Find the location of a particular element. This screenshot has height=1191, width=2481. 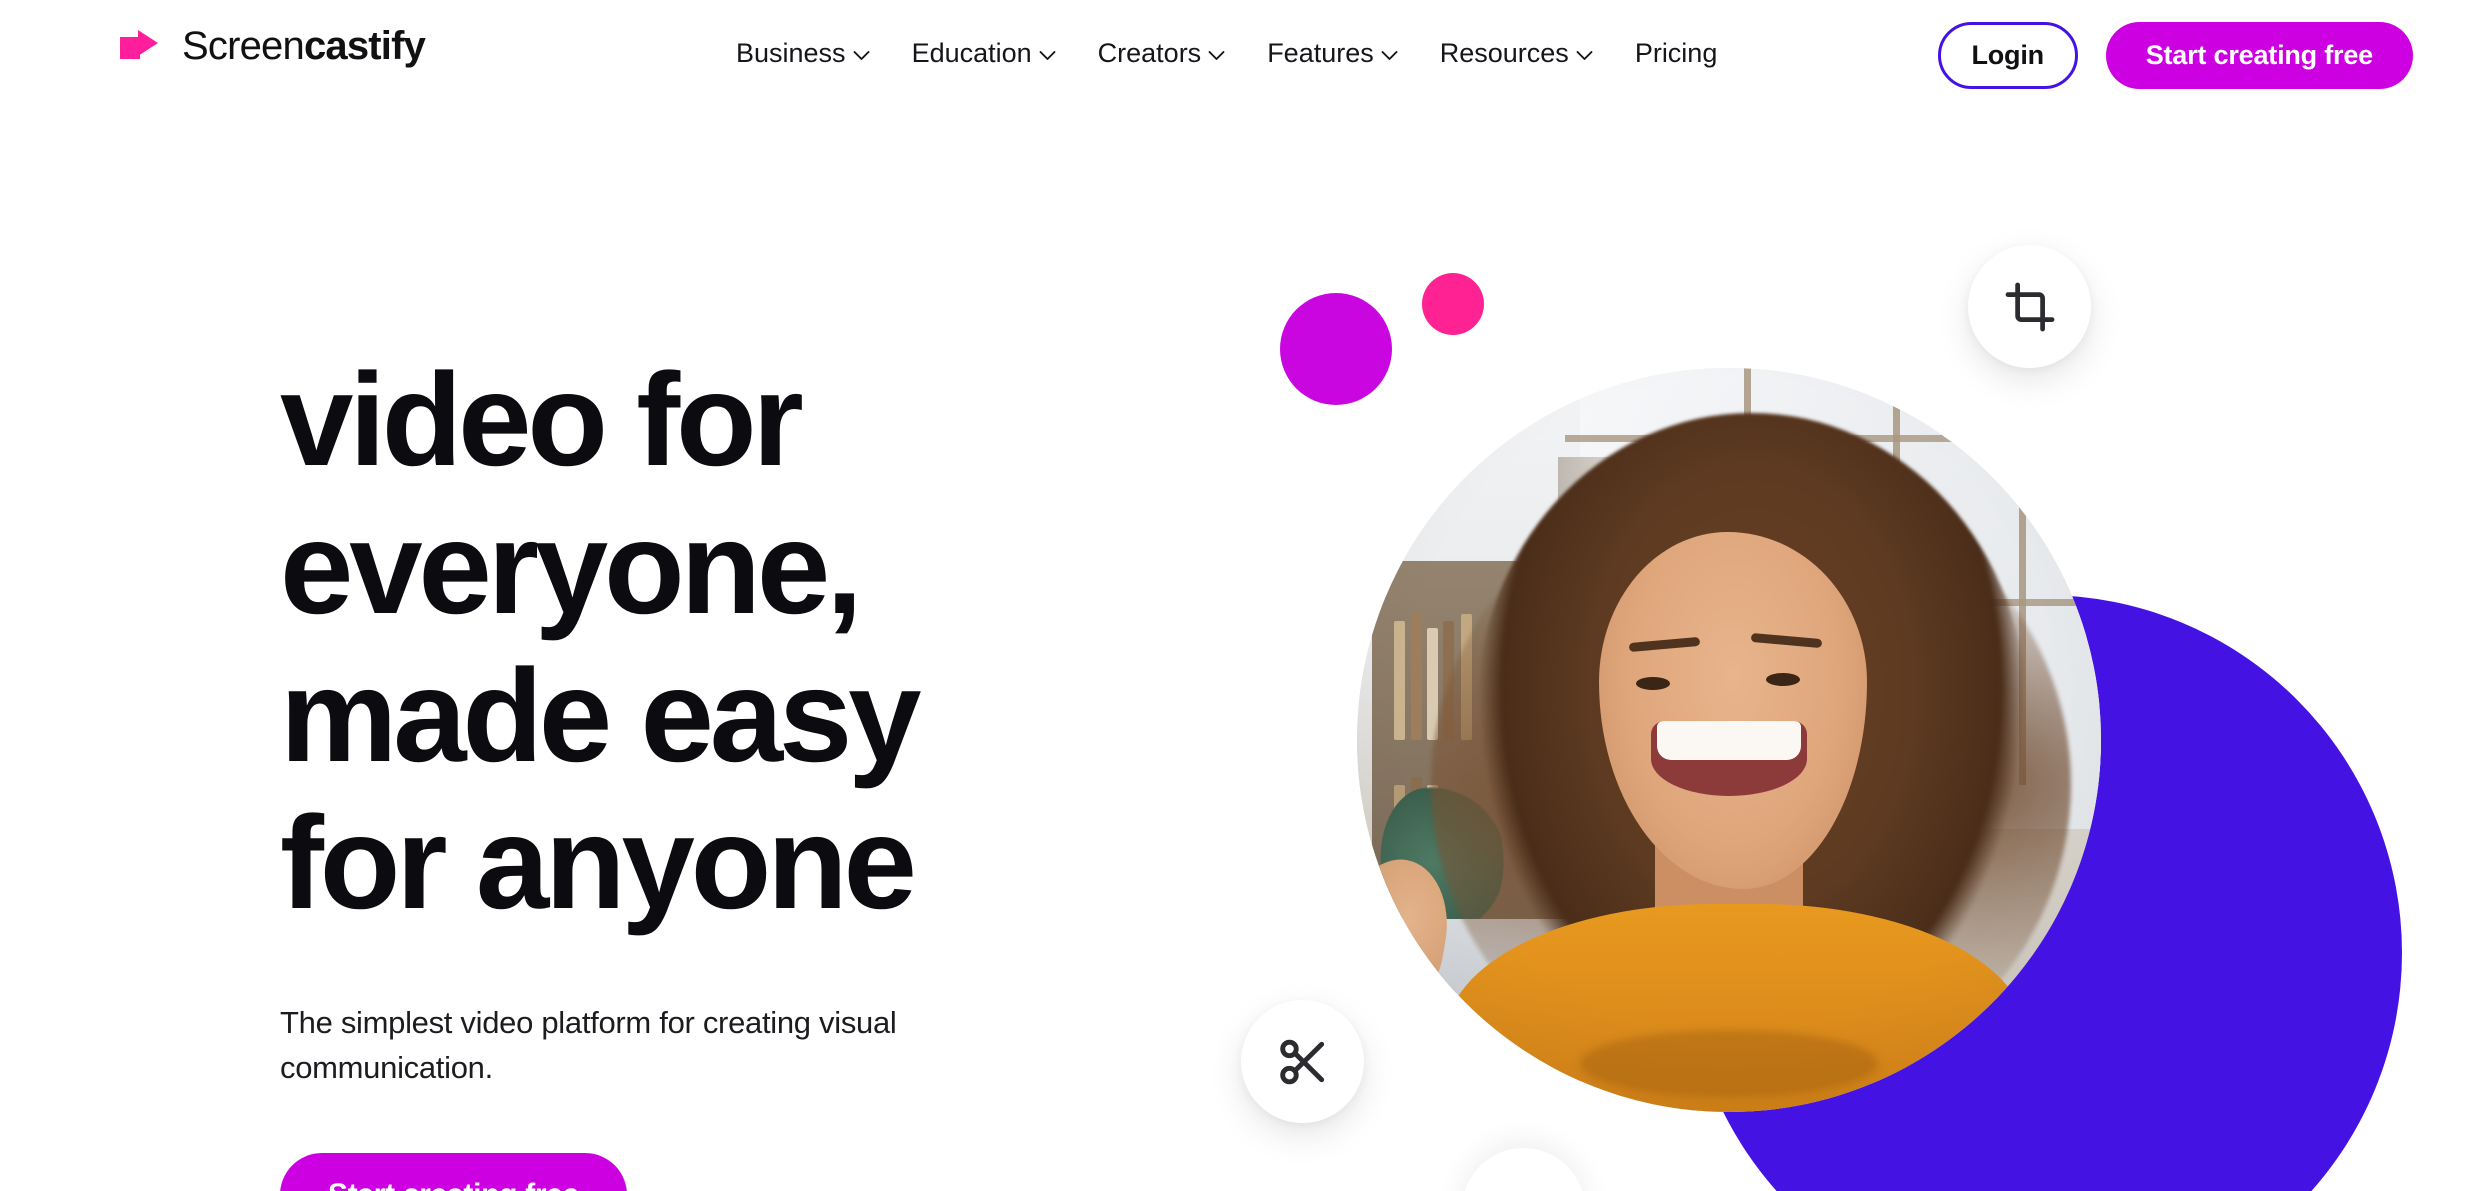

nav-item-features: Features is located at coordinates (1332, 53).